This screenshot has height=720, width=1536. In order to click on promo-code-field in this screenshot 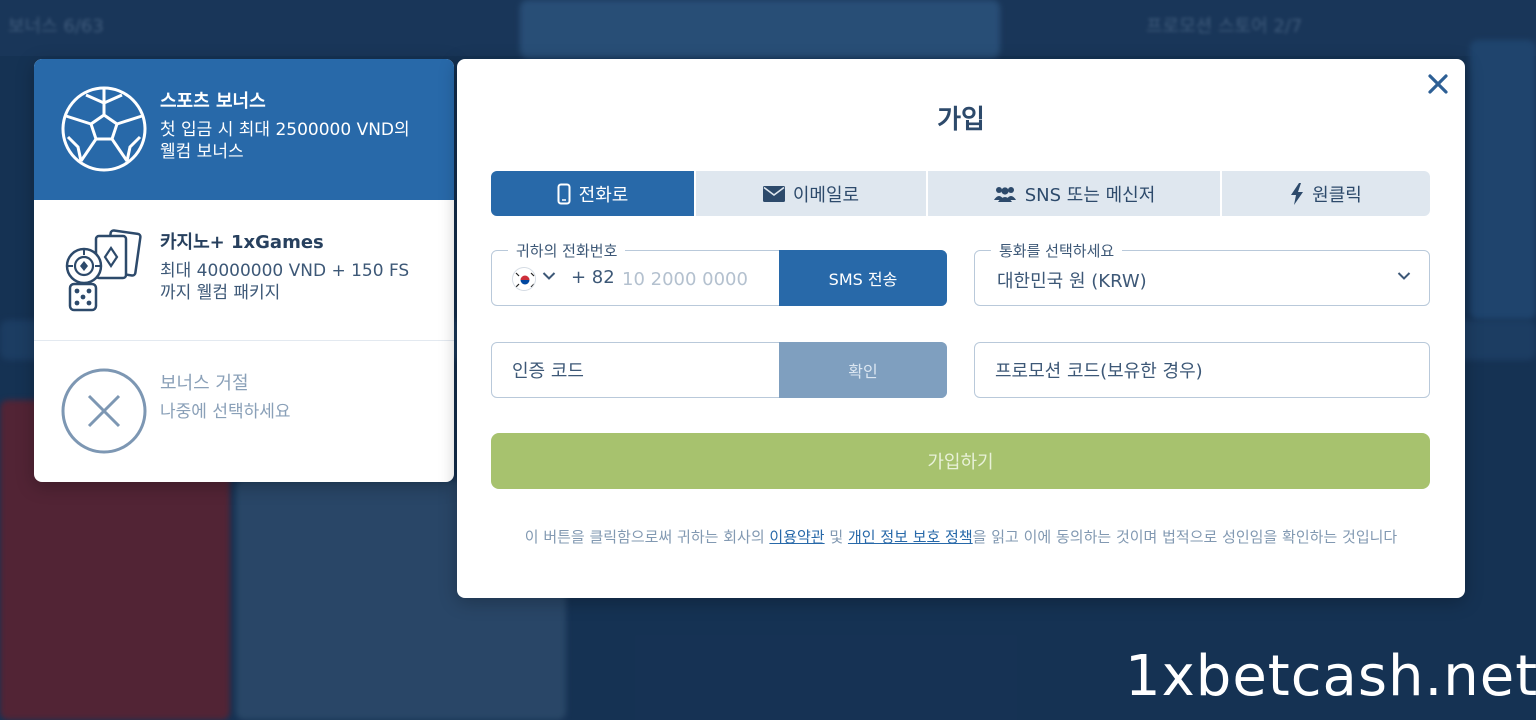, I will do `click(1202, 370)`.